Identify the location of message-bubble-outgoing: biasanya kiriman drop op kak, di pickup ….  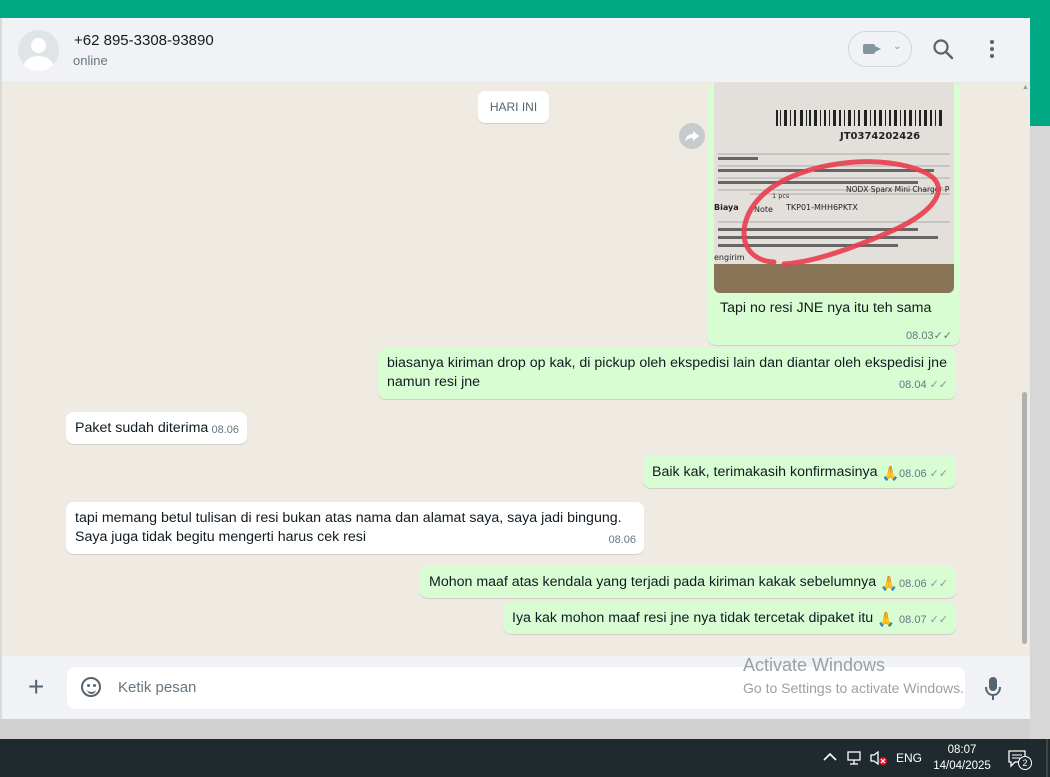
(667, 373).